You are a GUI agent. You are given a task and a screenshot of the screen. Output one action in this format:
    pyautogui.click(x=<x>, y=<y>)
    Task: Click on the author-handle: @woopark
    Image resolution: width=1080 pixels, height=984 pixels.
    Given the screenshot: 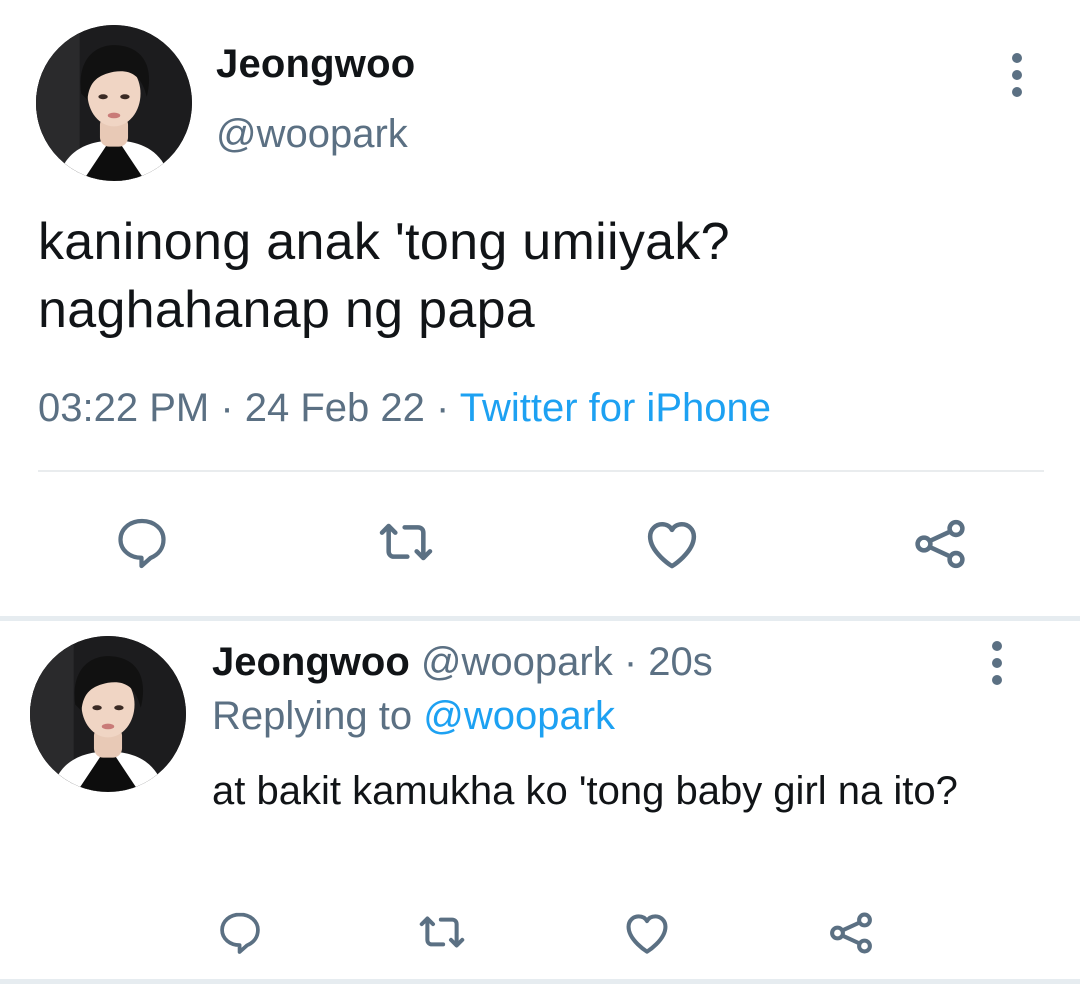 What is the action you would take?
    pyautogui.click(x=312, y=134)
    